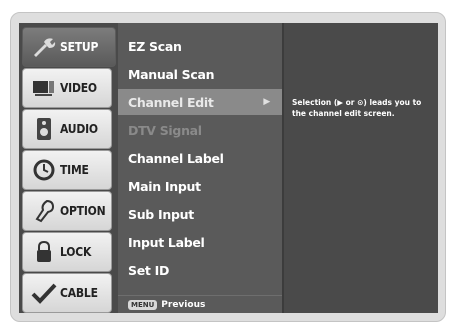  I want to click on menu-item-channel-label: Channel Label, so click(200, 158).